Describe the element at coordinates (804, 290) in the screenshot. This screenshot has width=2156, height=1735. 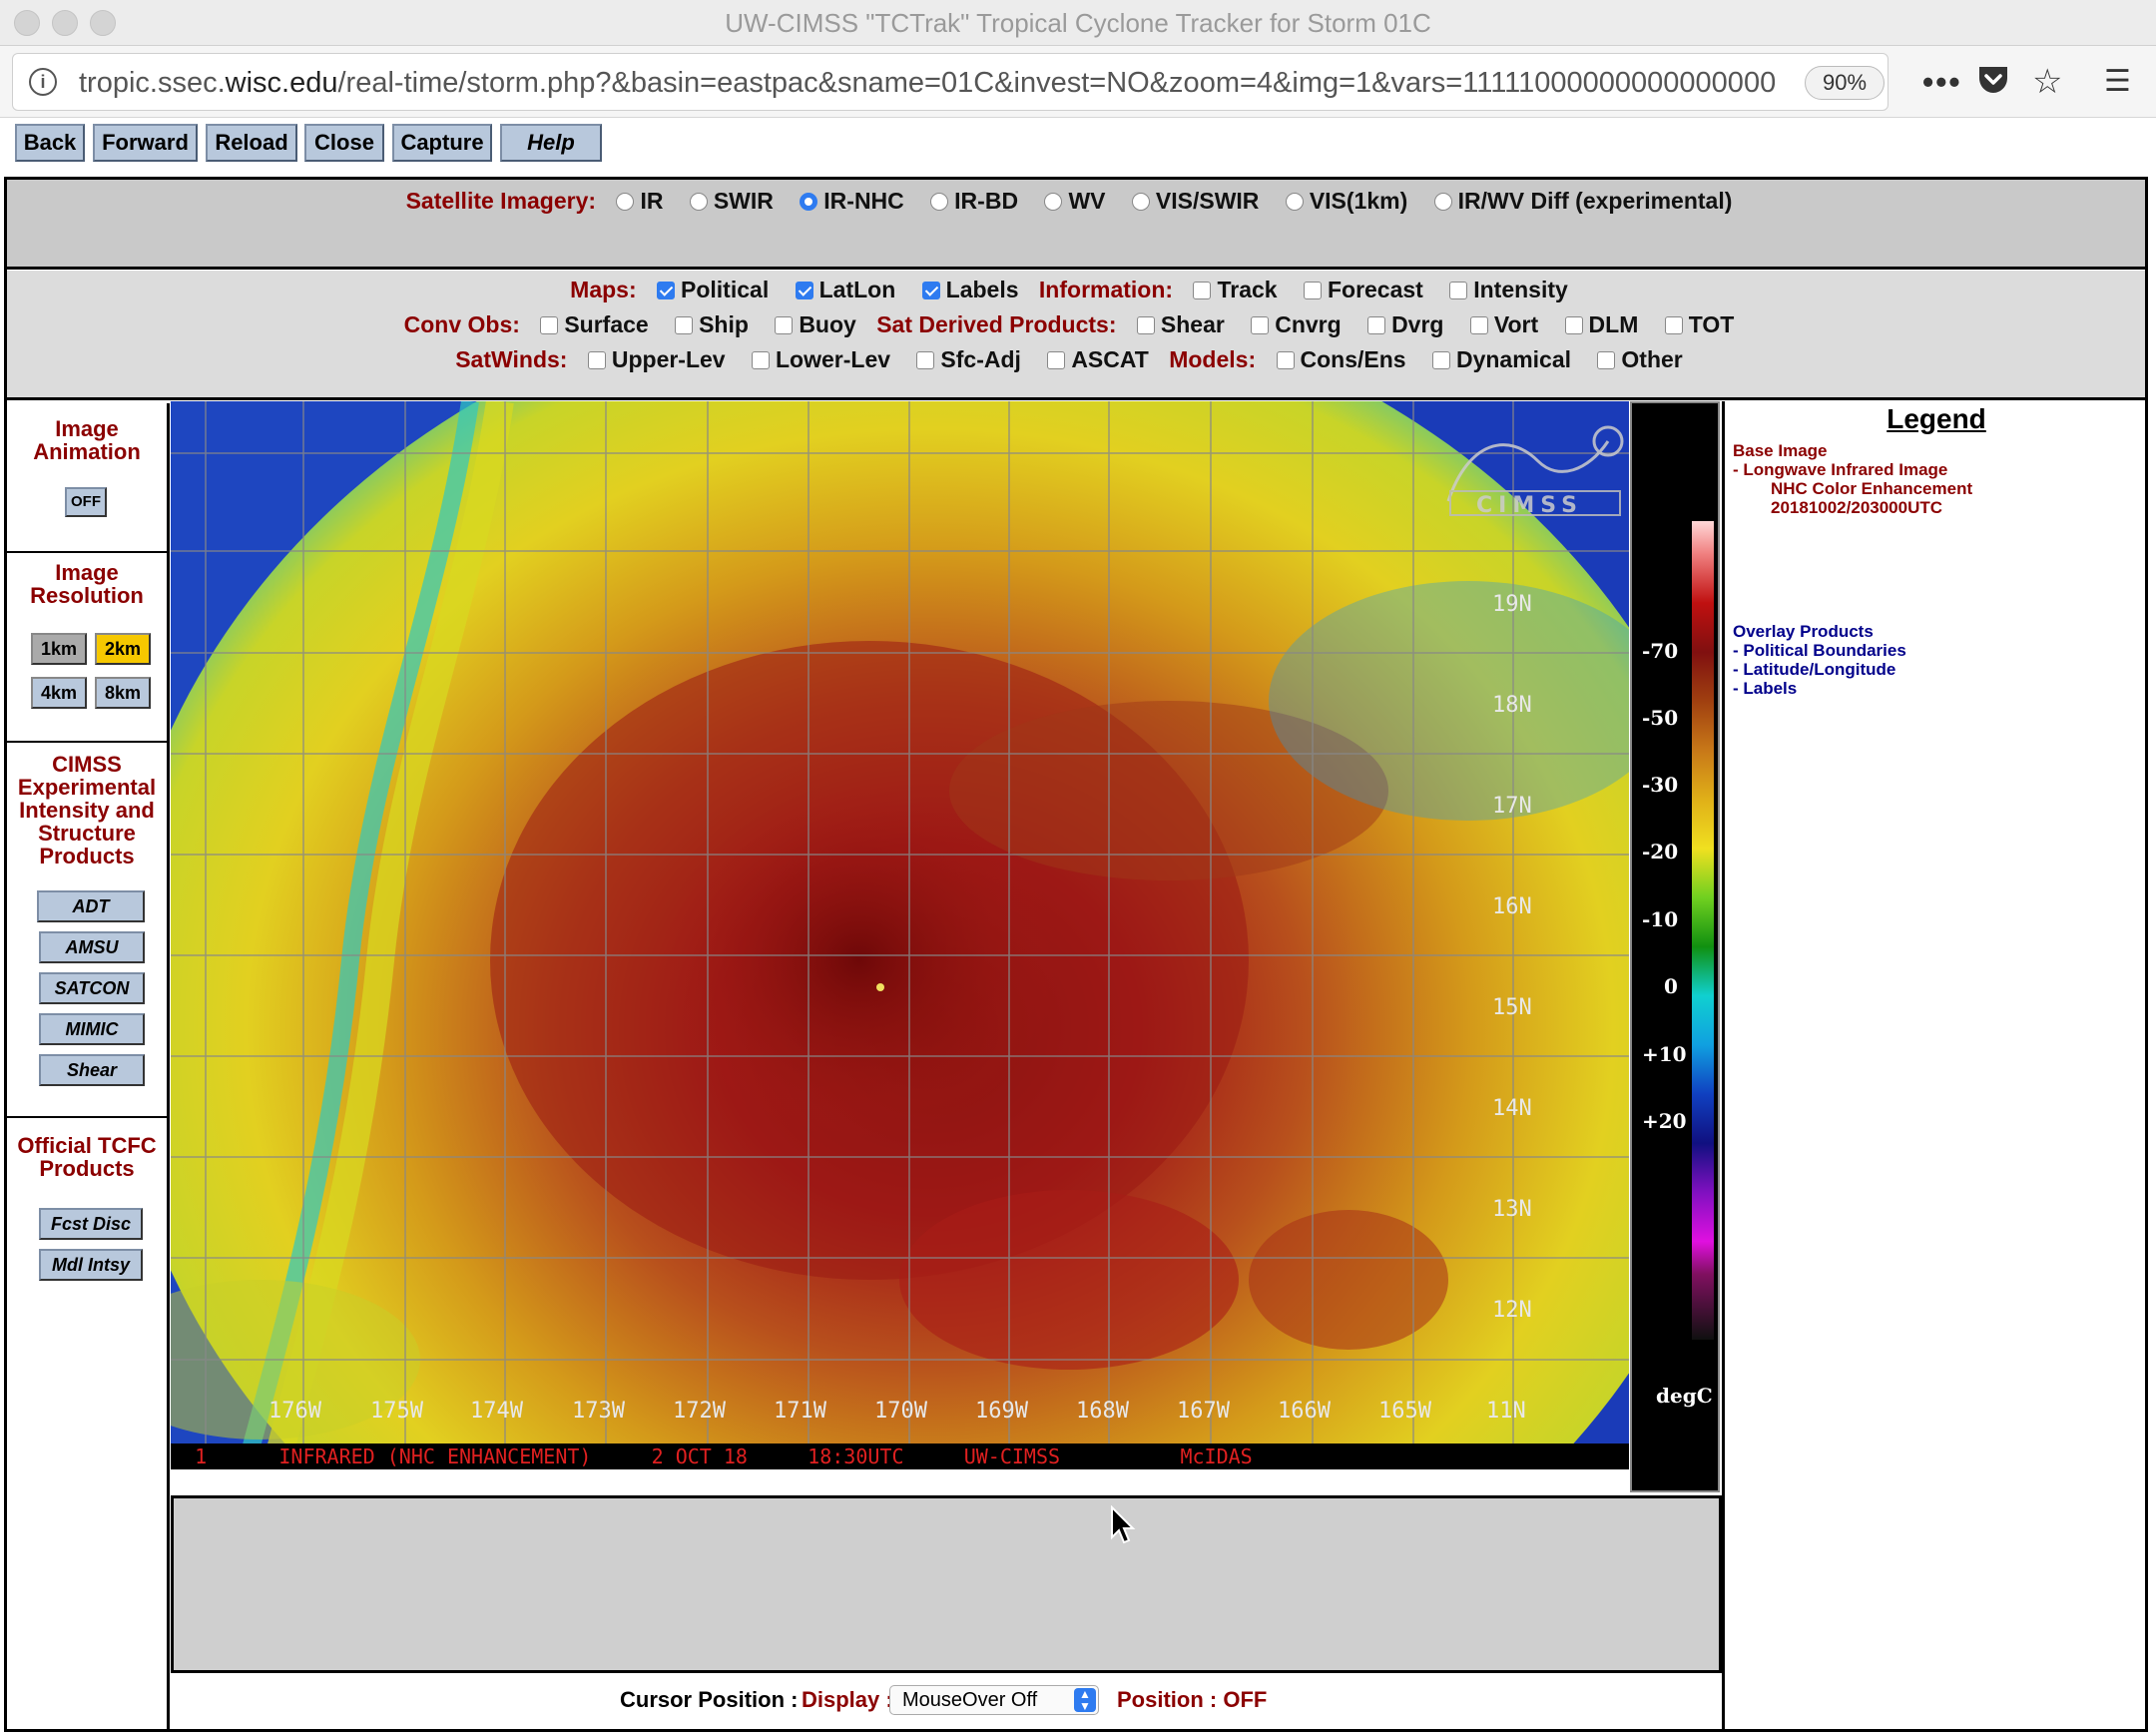
I see `checkbox-latlon` at that location.